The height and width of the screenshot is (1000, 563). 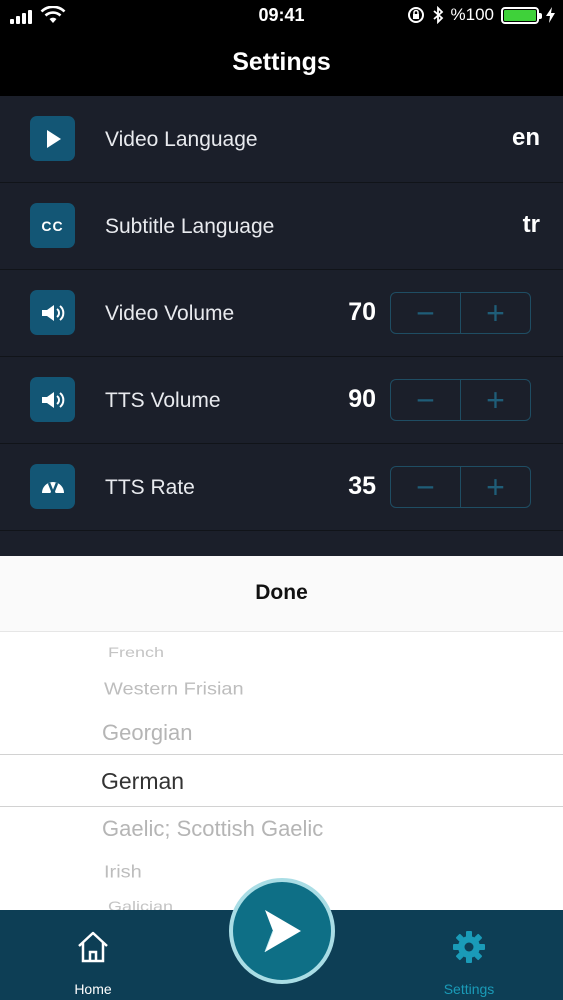 What do you see at coordinates (550, 15) in the screenshot?
I see `charging-icon` at bounding box center [550, 15].